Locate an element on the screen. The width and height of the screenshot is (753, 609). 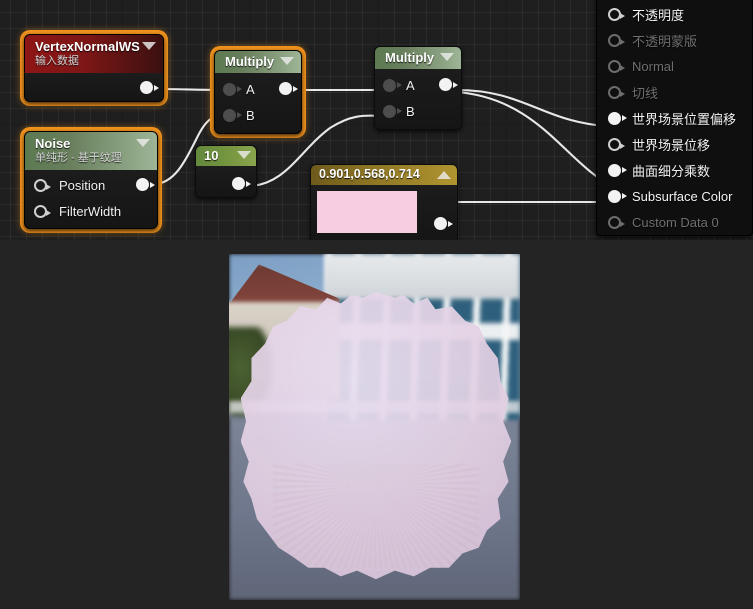
color-swatch is located at coordinates (367, 212).